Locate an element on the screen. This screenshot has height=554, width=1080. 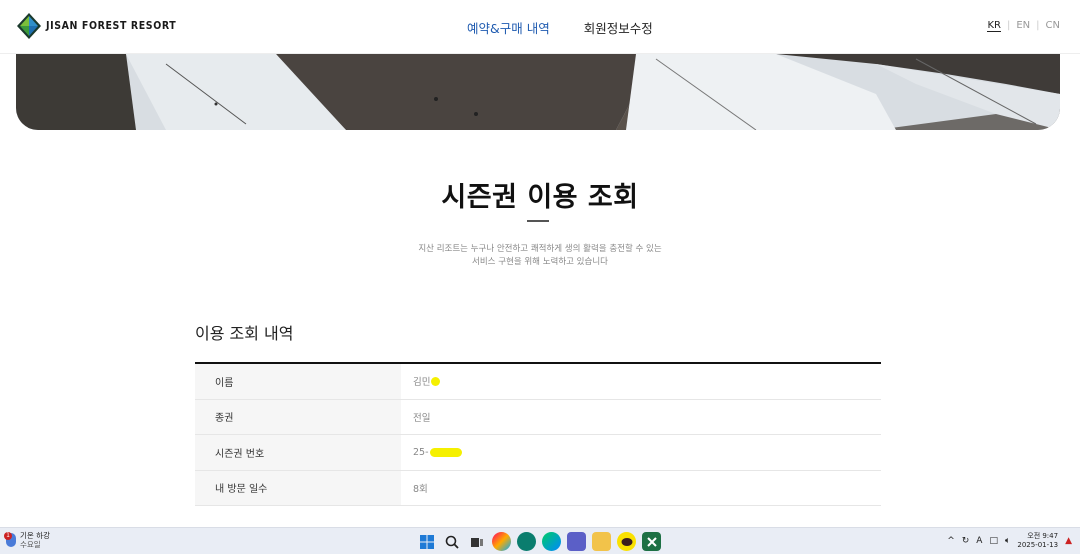
weather-widget: 1 기온 하강 수요일 is located at coordinates (27, 540).